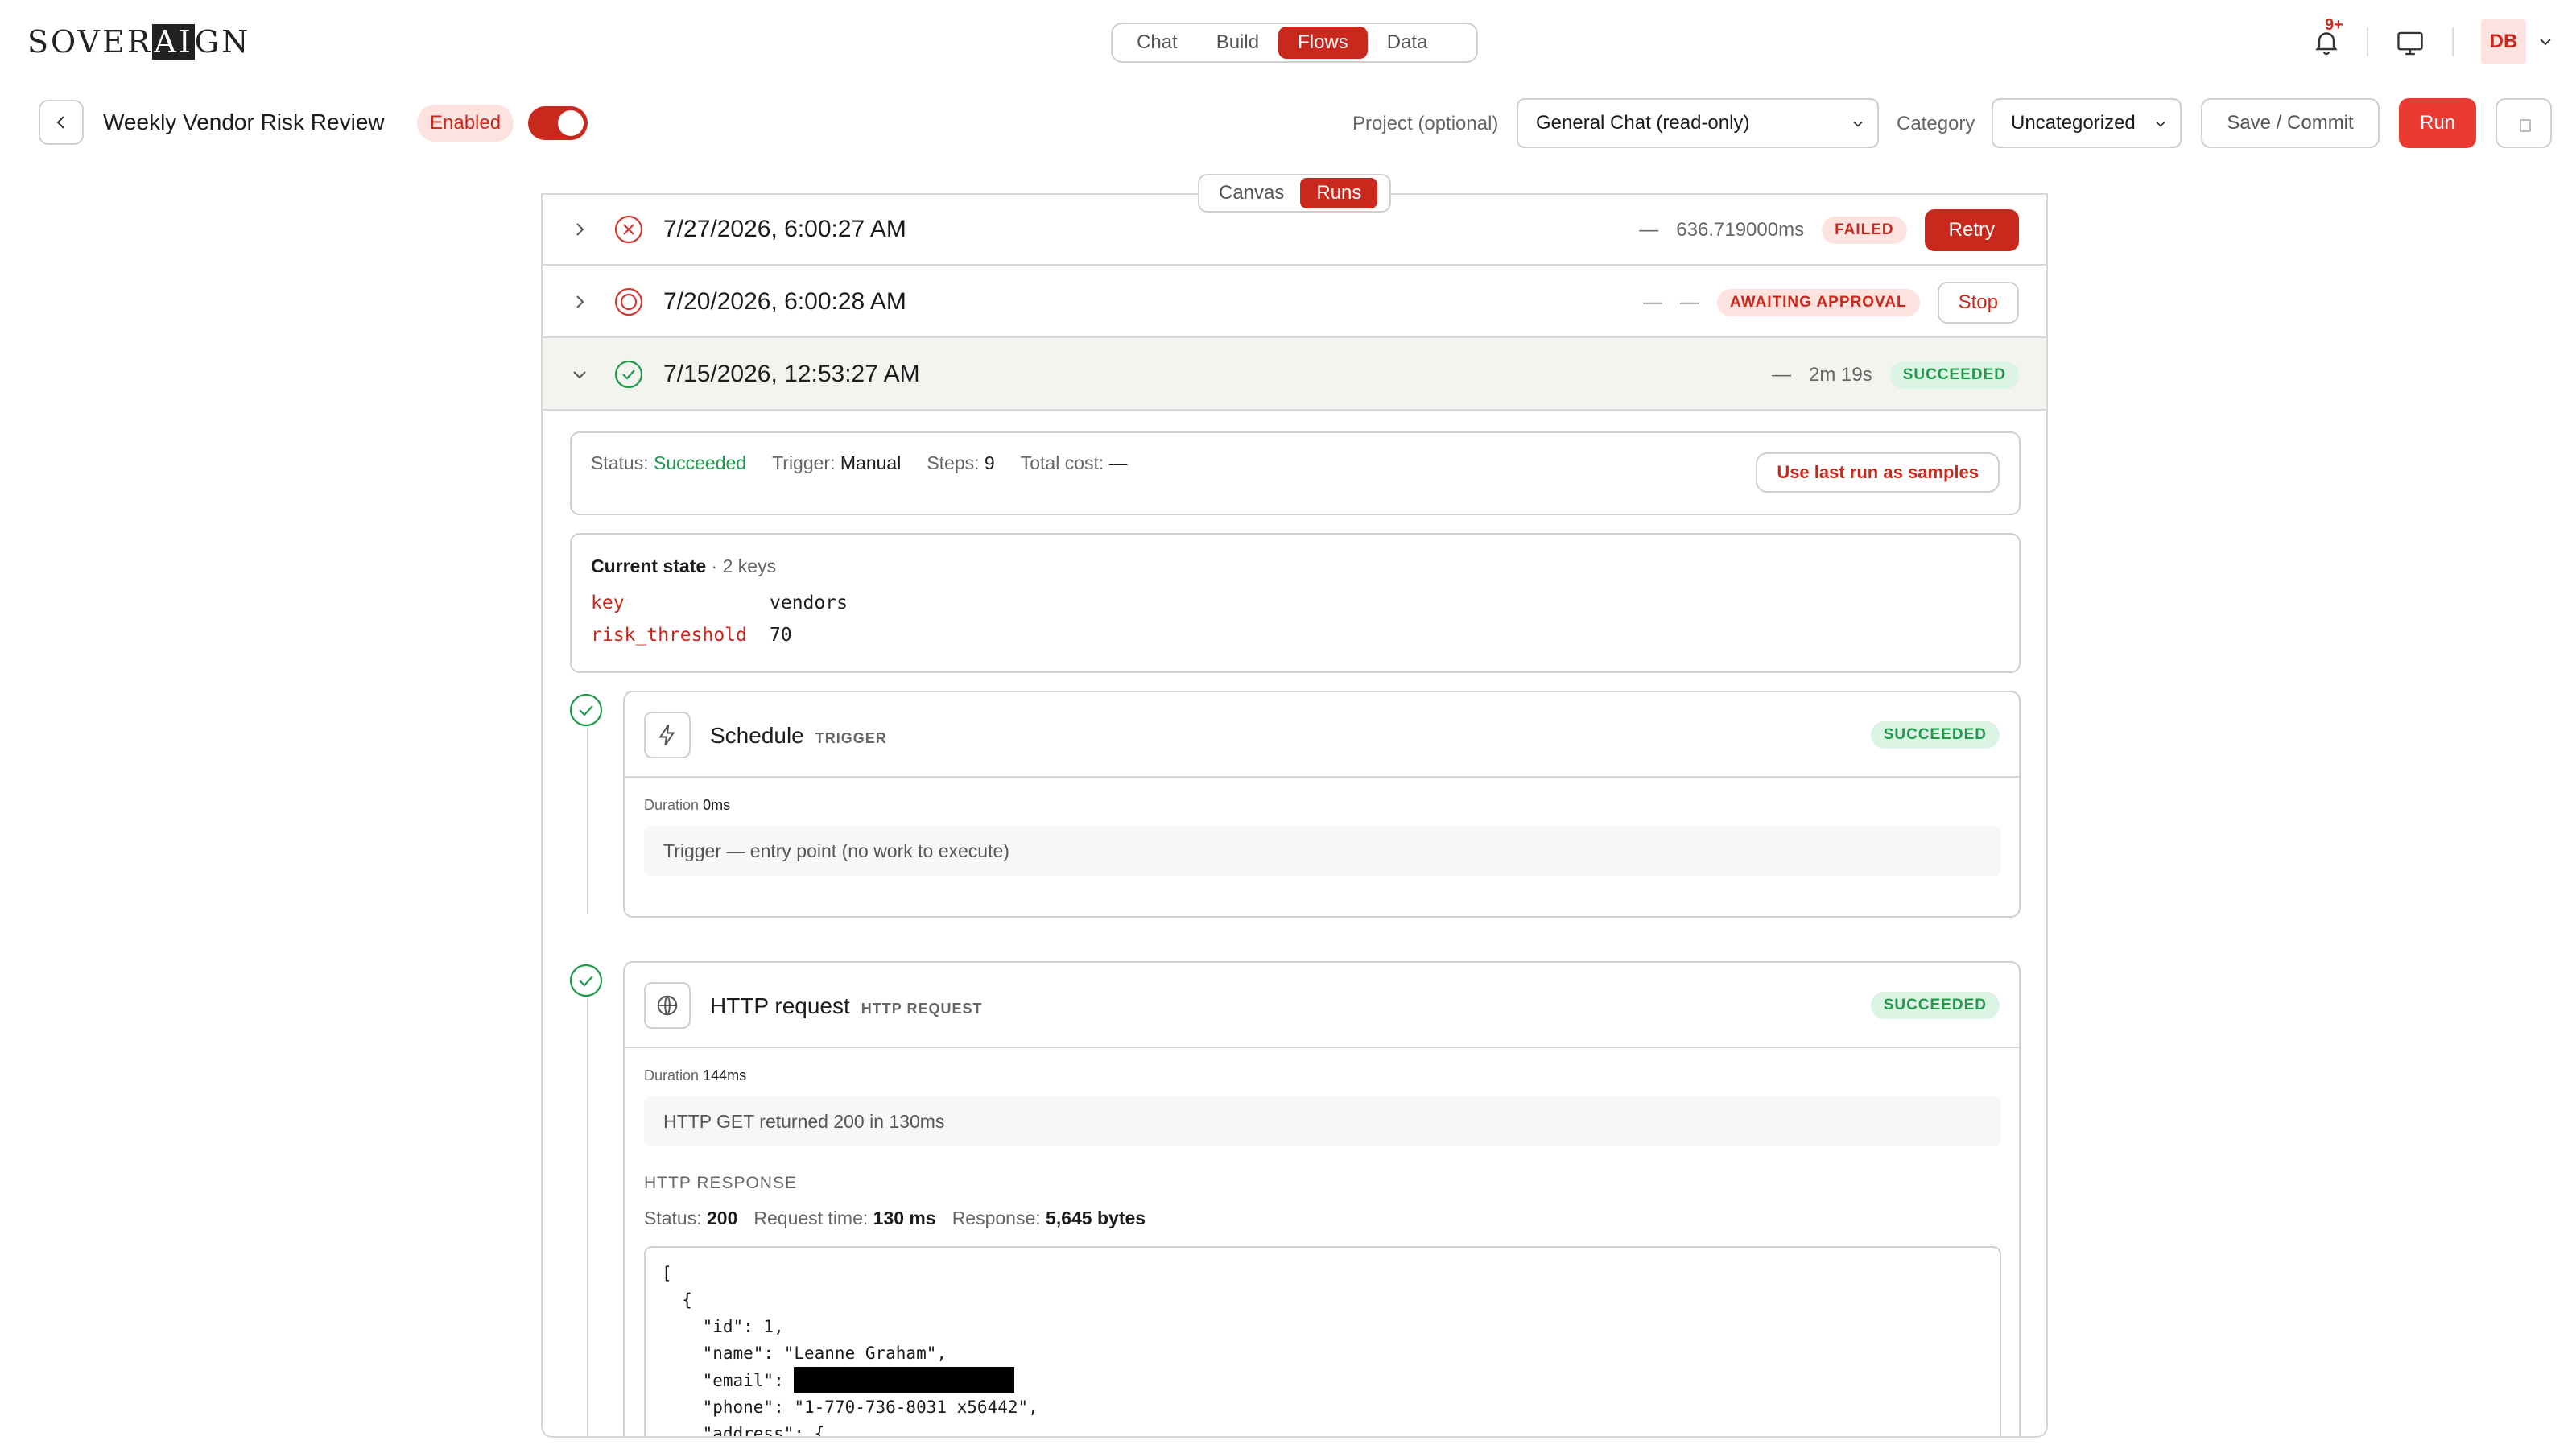 Image resolution: width=2576 pixels, height=1449 pixels. I want to click on duration-value: 144ms, so click(725, 1075).